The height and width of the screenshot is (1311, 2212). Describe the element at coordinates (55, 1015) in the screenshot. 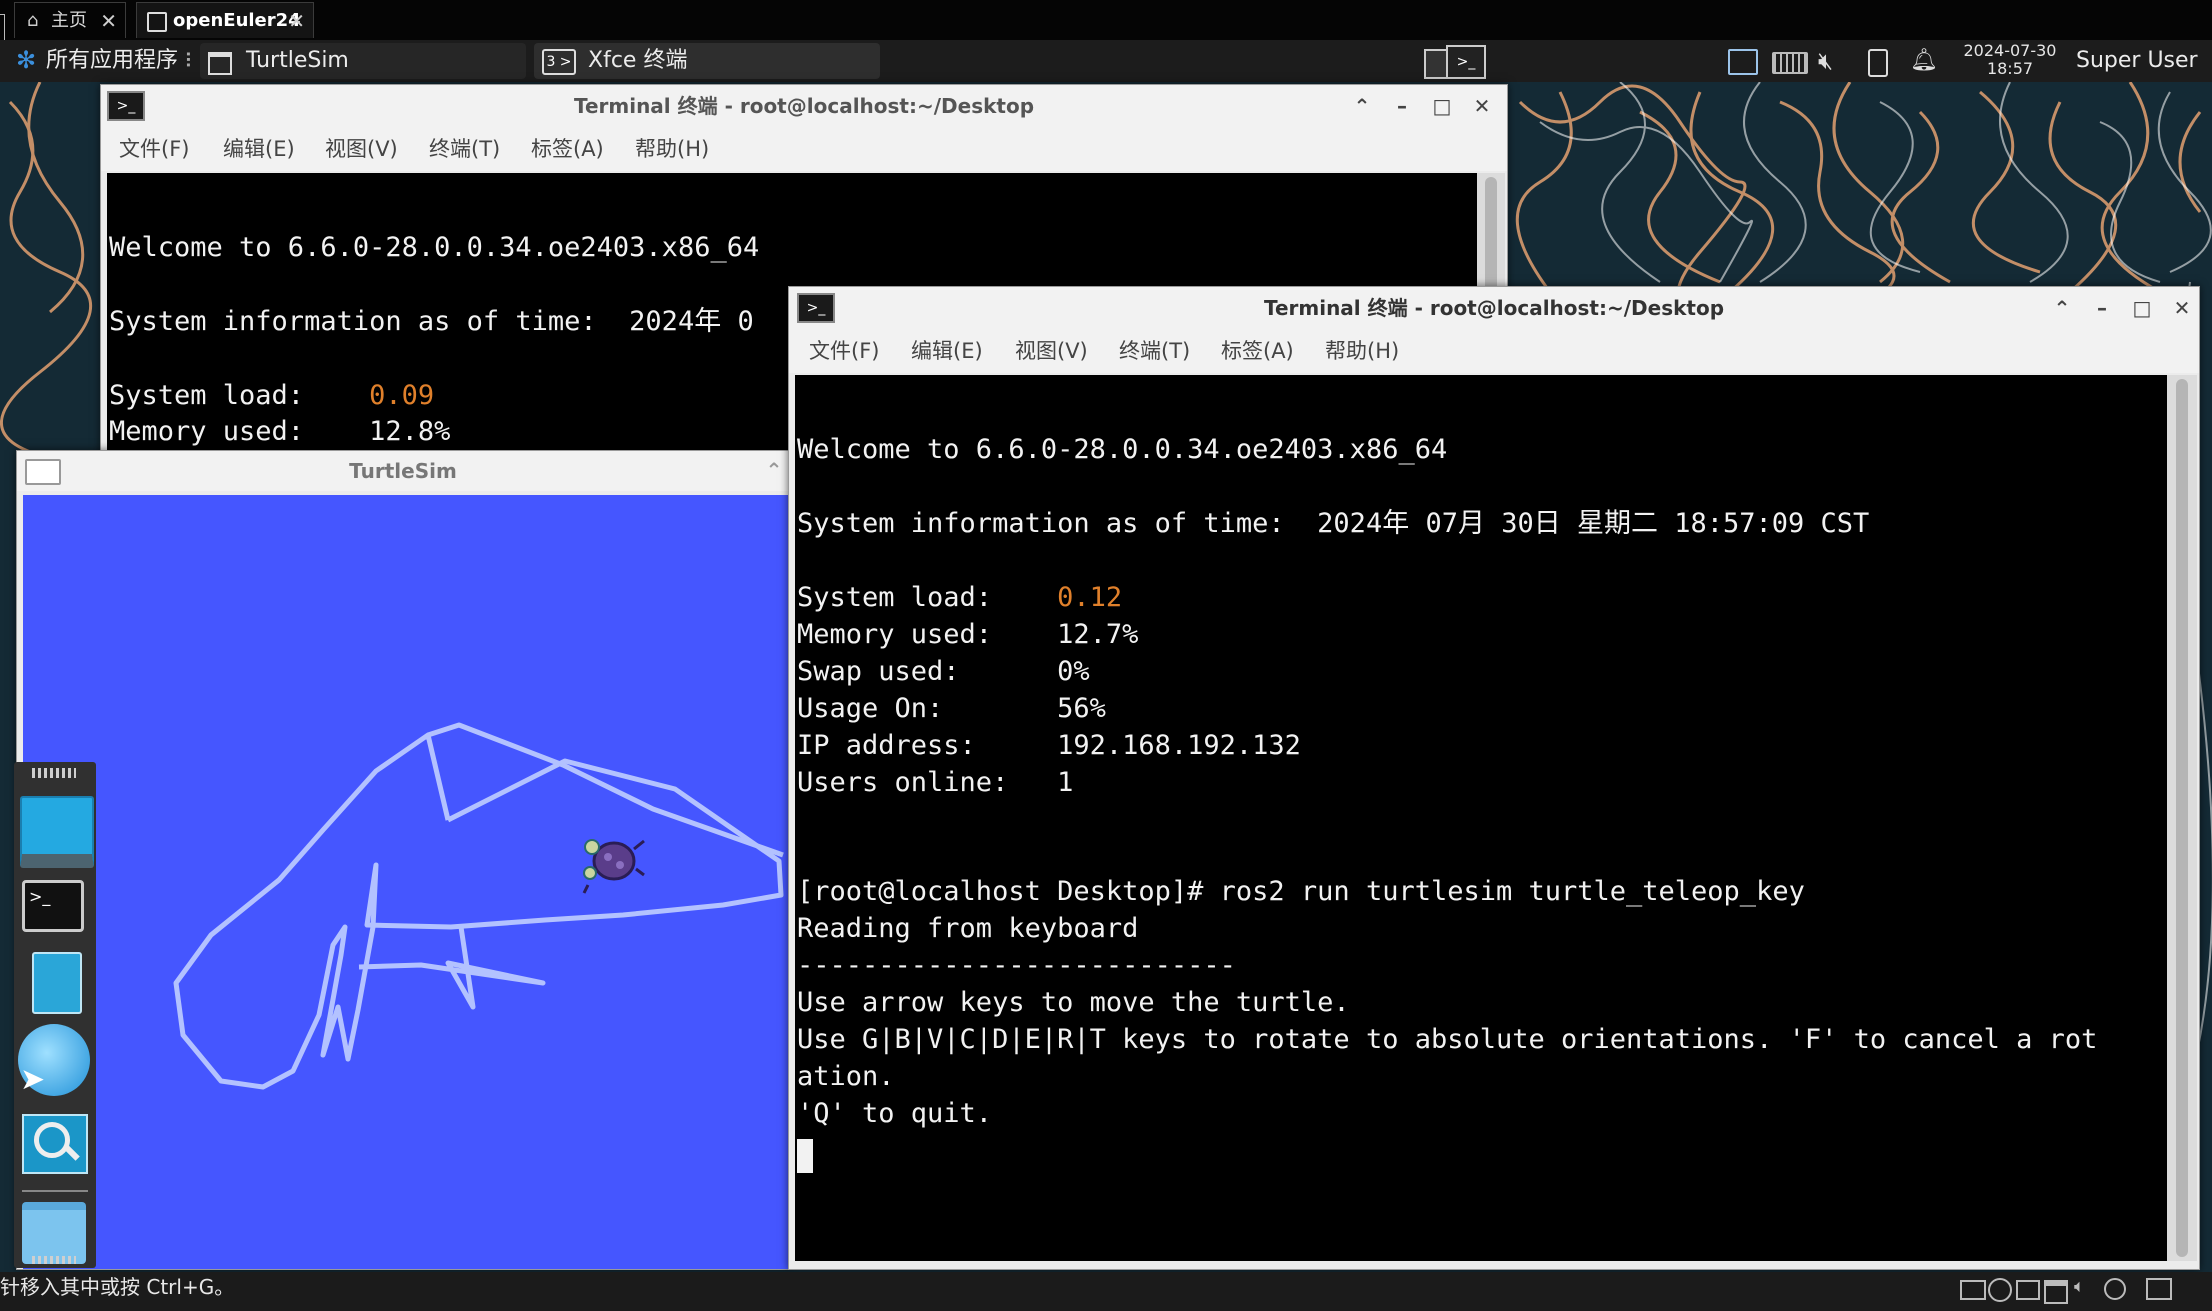

I see `left-dock: >_ ➤` at that location.